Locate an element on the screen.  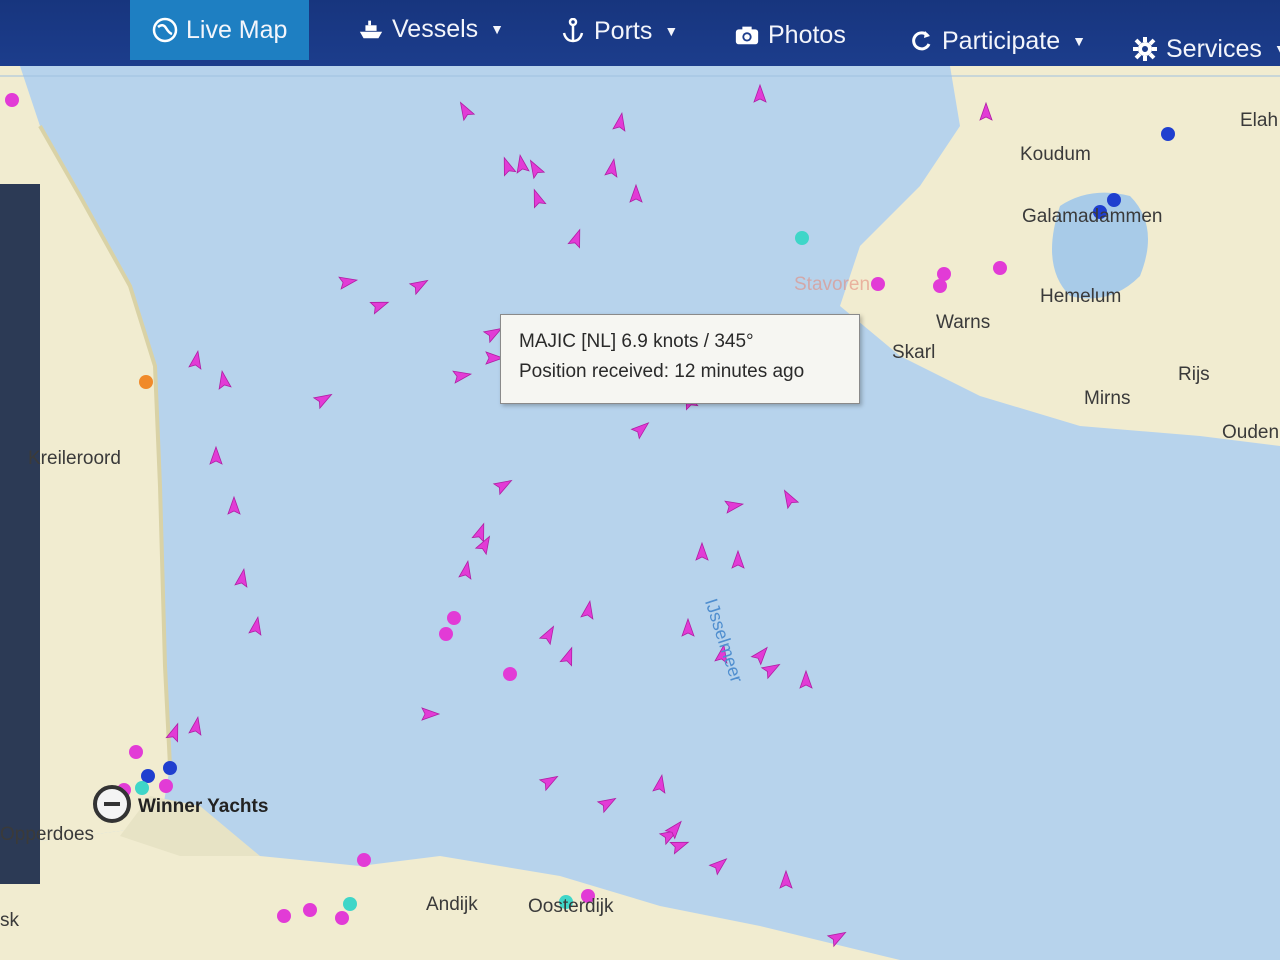
place-oudemirdum: Ouden is located at coordinates (1251, 432).